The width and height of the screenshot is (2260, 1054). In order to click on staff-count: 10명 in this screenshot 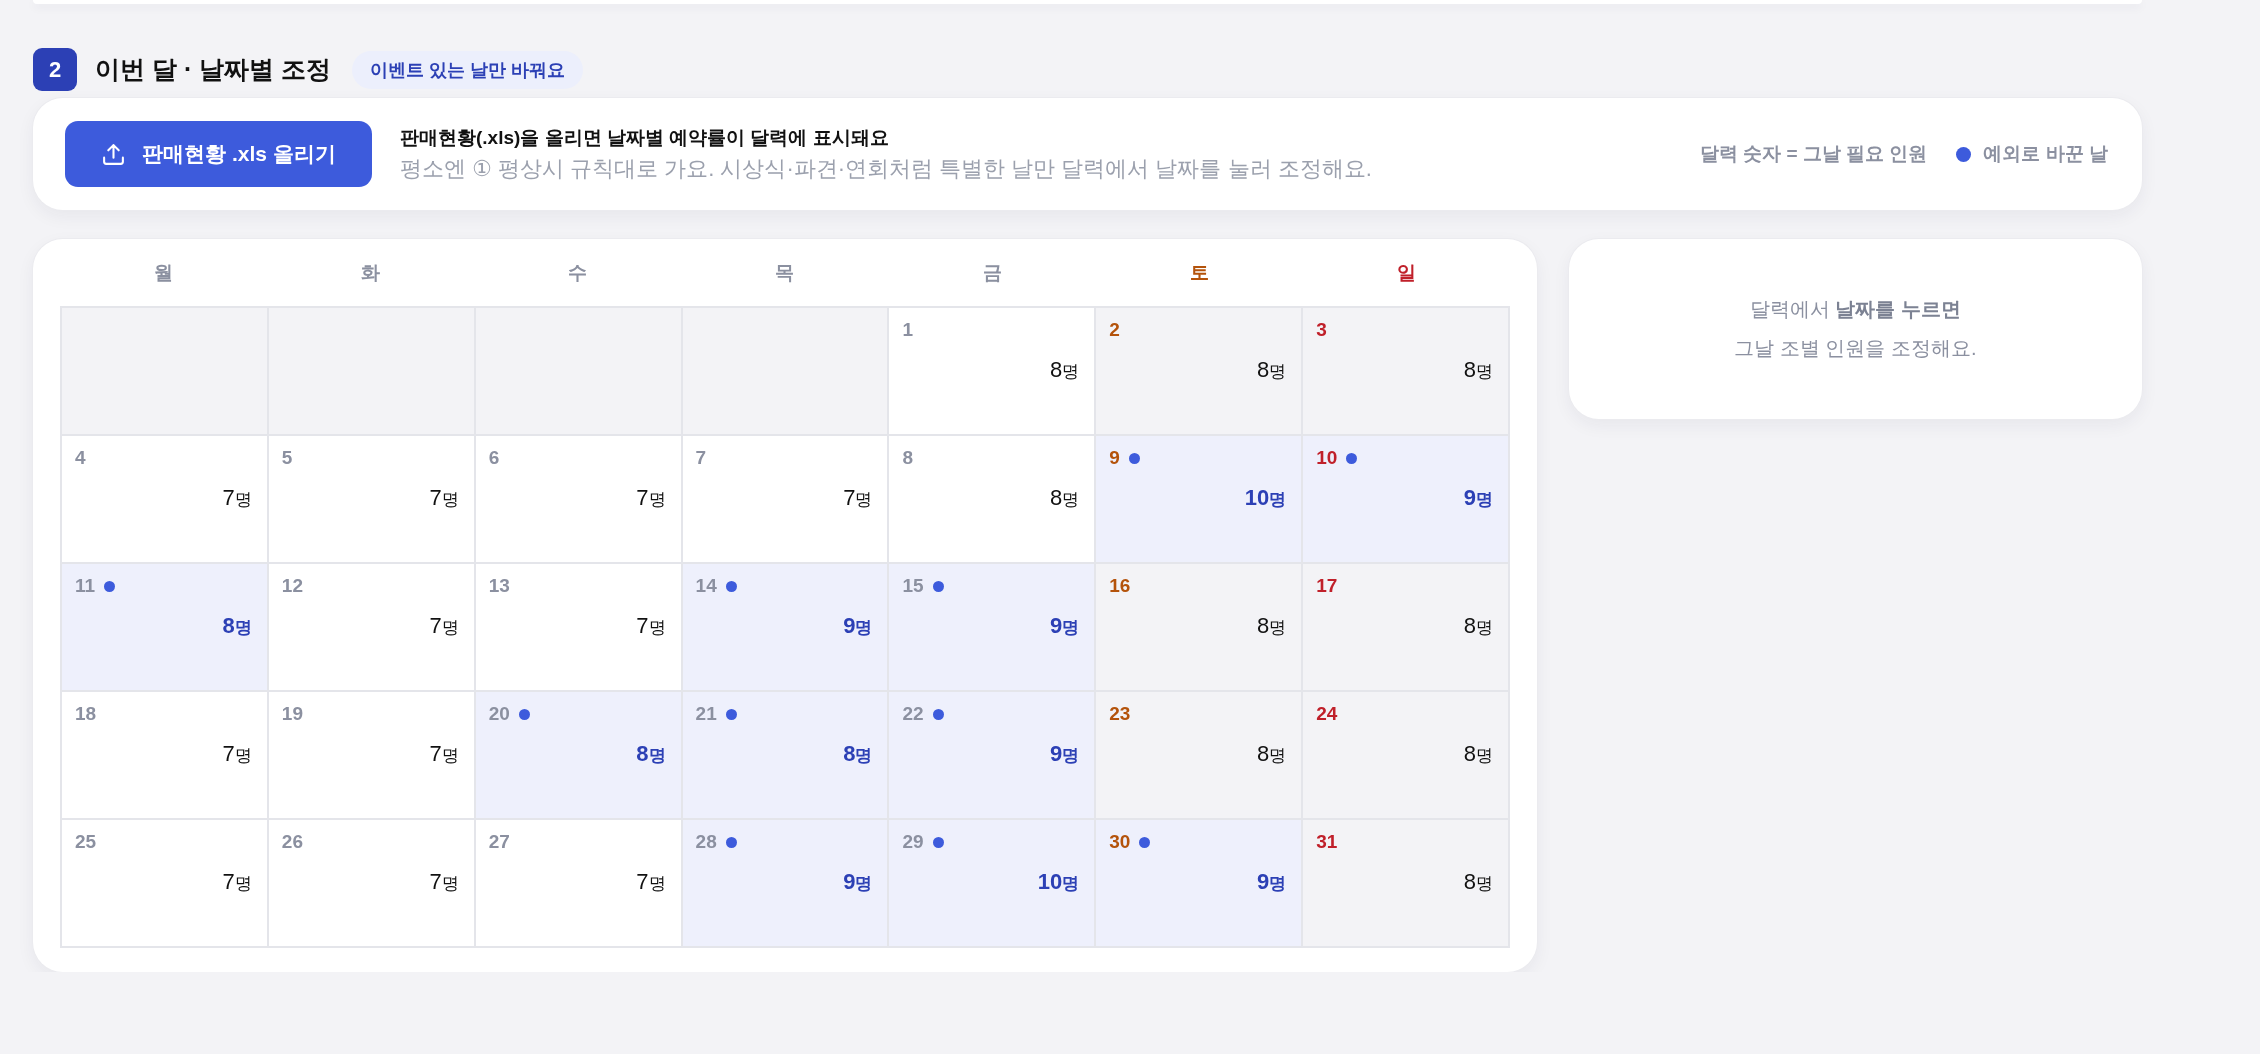, I will do `click(1265, 498)`.